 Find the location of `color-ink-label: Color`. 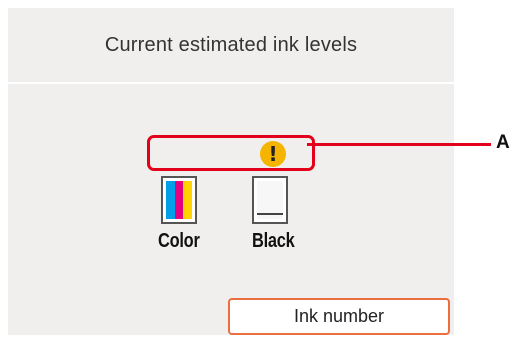

color-ink-label: Color is located at coordinates (179, 241).